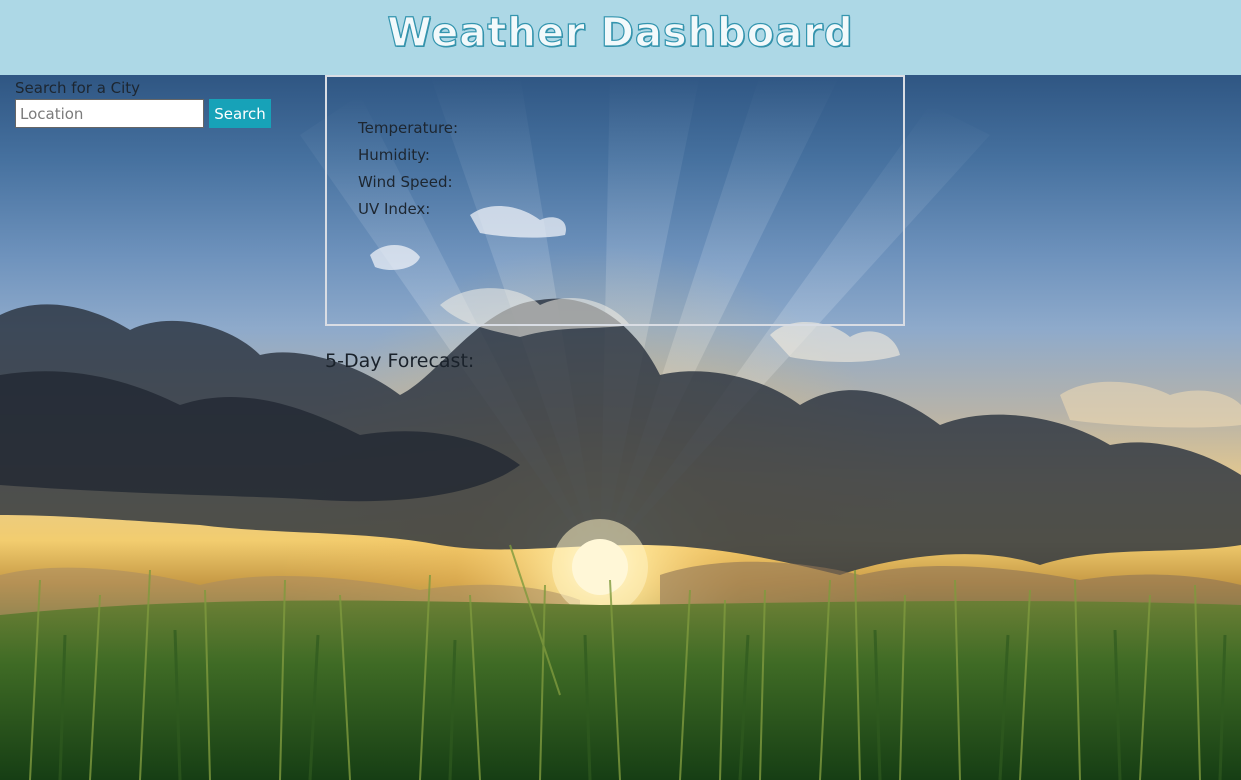  I want to click on wind-speed-label: Wind Speed:, so click(405, 182).